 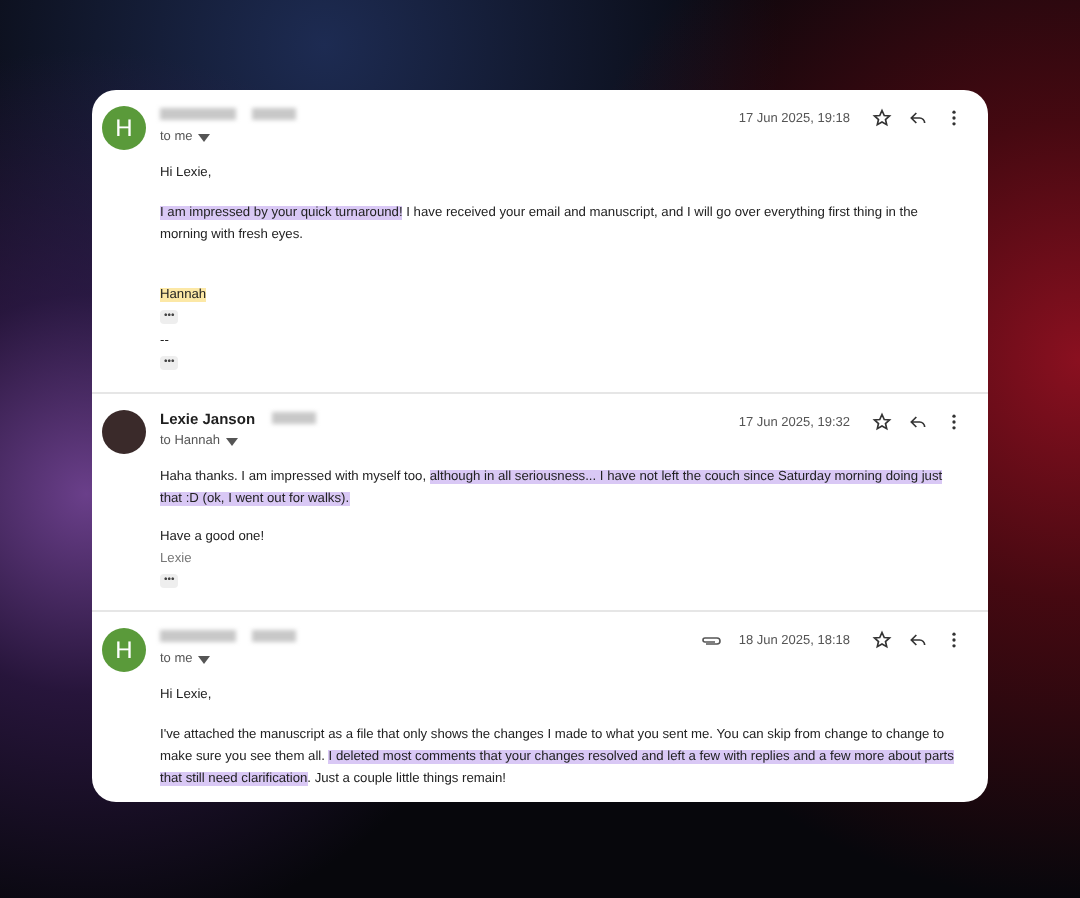 I want to click on avatar-photo, so click(x=124, y=432).